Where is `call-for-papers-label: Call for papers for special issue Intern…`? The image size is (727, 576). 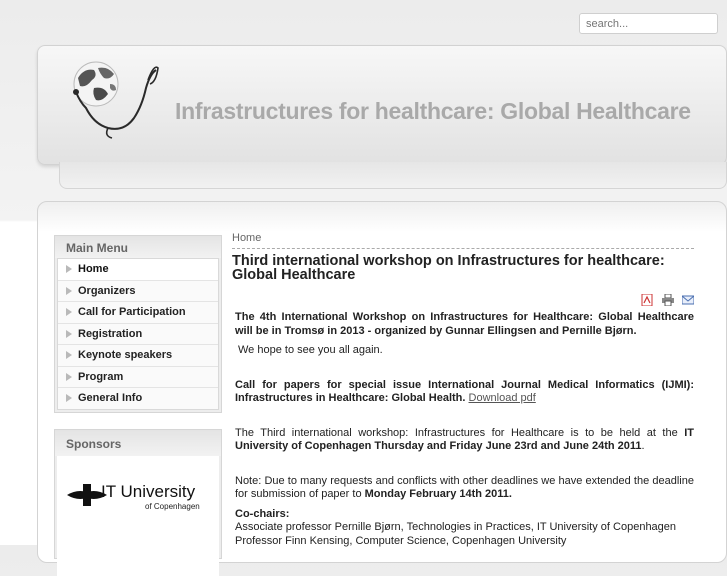
call-for-papers-label: Call for papers for special issue Intern… is located at coordinates (464, 391).